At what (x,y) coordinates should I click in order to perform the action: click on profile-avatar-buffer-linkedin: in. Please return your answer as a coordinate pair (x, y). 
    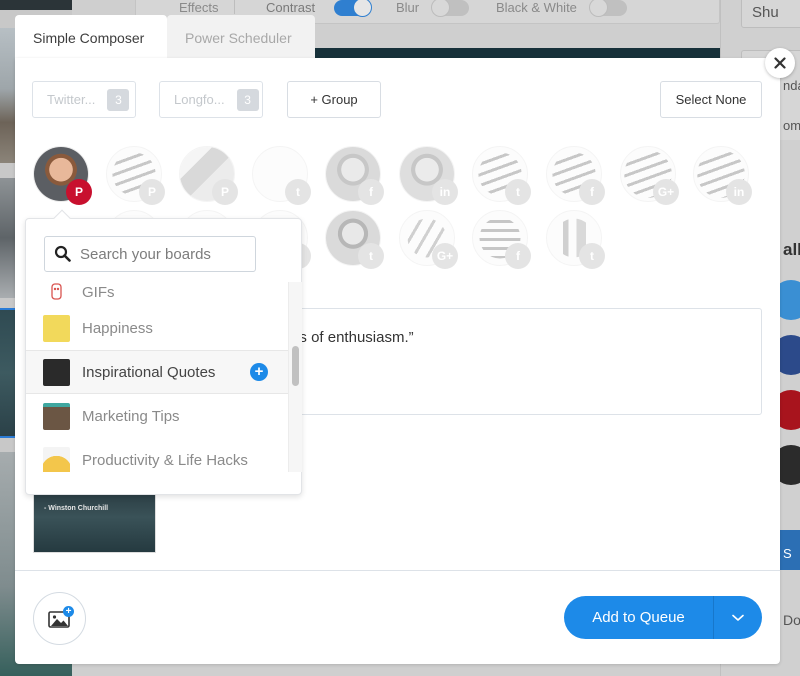
    Looking at the image, I should click on (722, 175).